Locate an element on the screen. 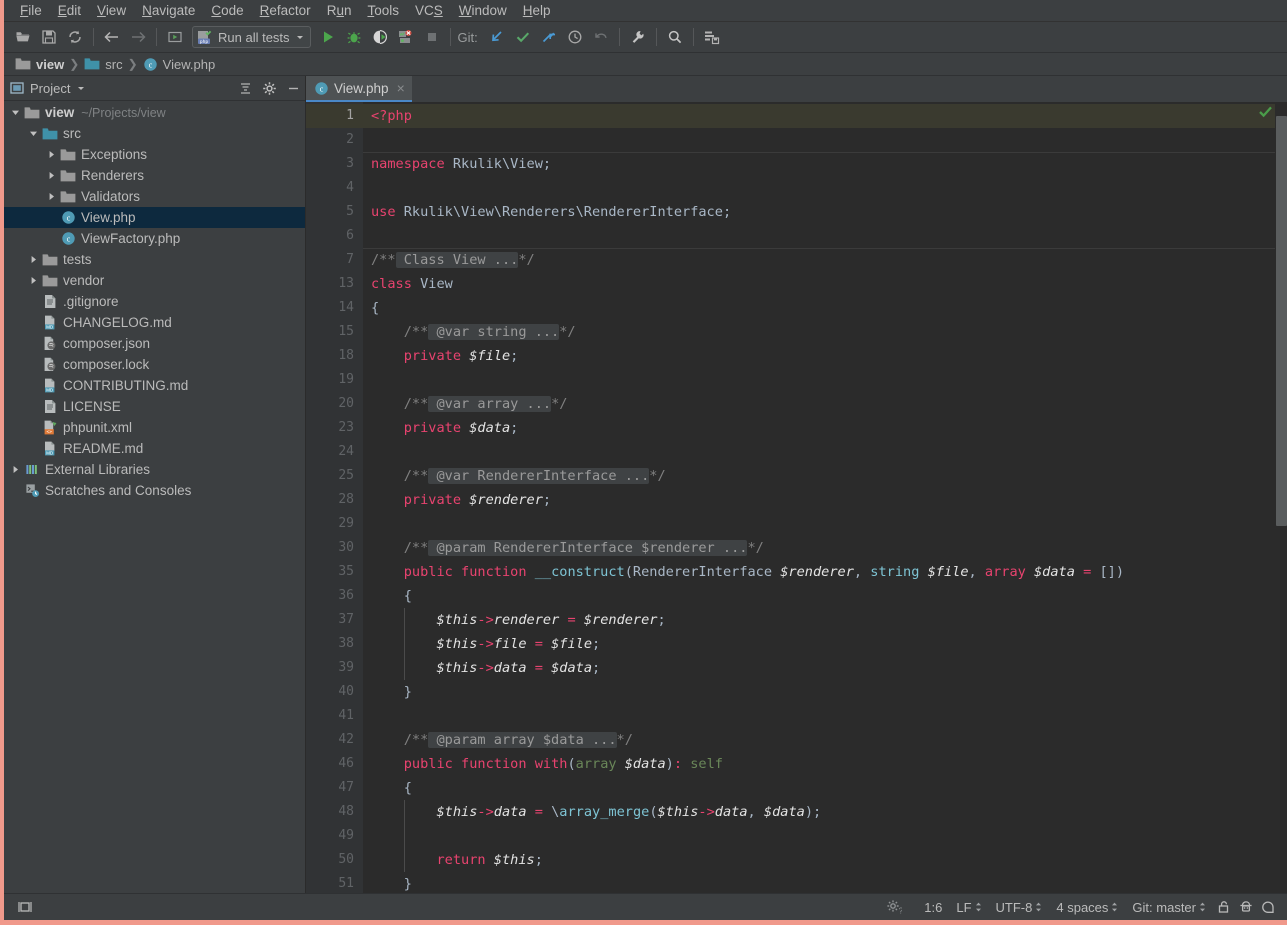 The width and height of the screenshot is (1287, 925). profile-icon is located at coordinates (406, 37).